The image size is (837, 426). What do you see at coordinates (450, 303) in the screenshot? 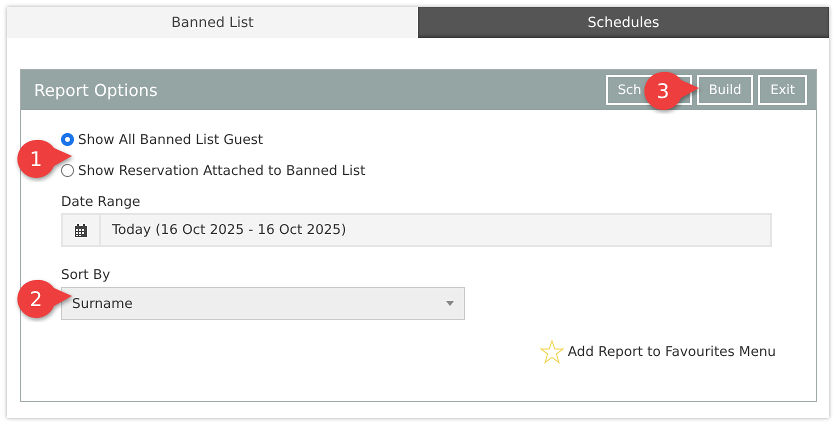
I see `caret-icon` at bounding box center [450, 303].